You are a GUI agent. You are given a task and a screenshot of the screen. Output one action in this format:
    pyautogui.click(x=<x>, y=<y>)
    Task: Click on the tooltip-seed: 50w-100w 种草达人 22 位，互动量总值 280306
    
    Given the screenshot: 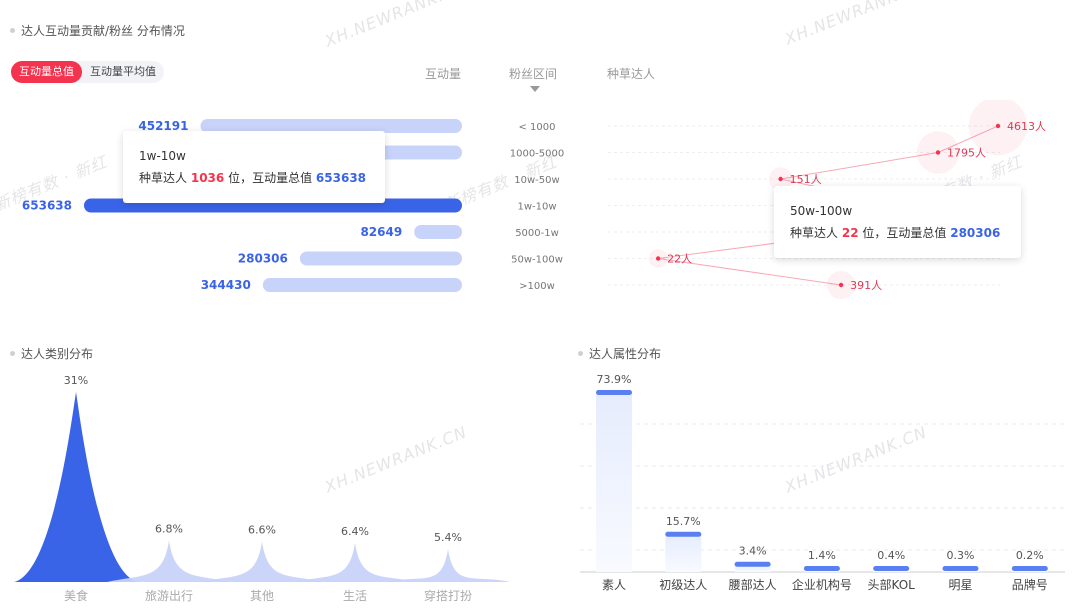 What is the action you would take?
    pyautogui.click(x=897, y=222)
    